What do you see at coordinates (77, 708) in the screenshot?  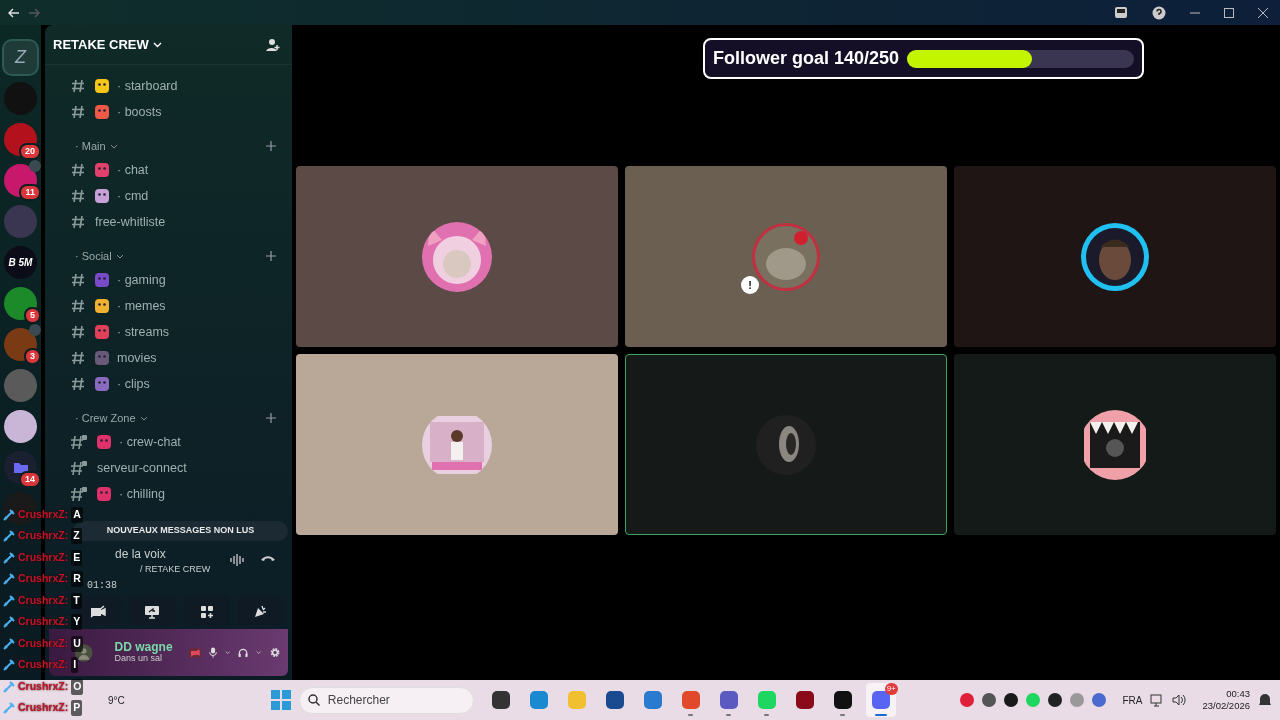 I see `chat-message: P` at bounding box center [77, 708].